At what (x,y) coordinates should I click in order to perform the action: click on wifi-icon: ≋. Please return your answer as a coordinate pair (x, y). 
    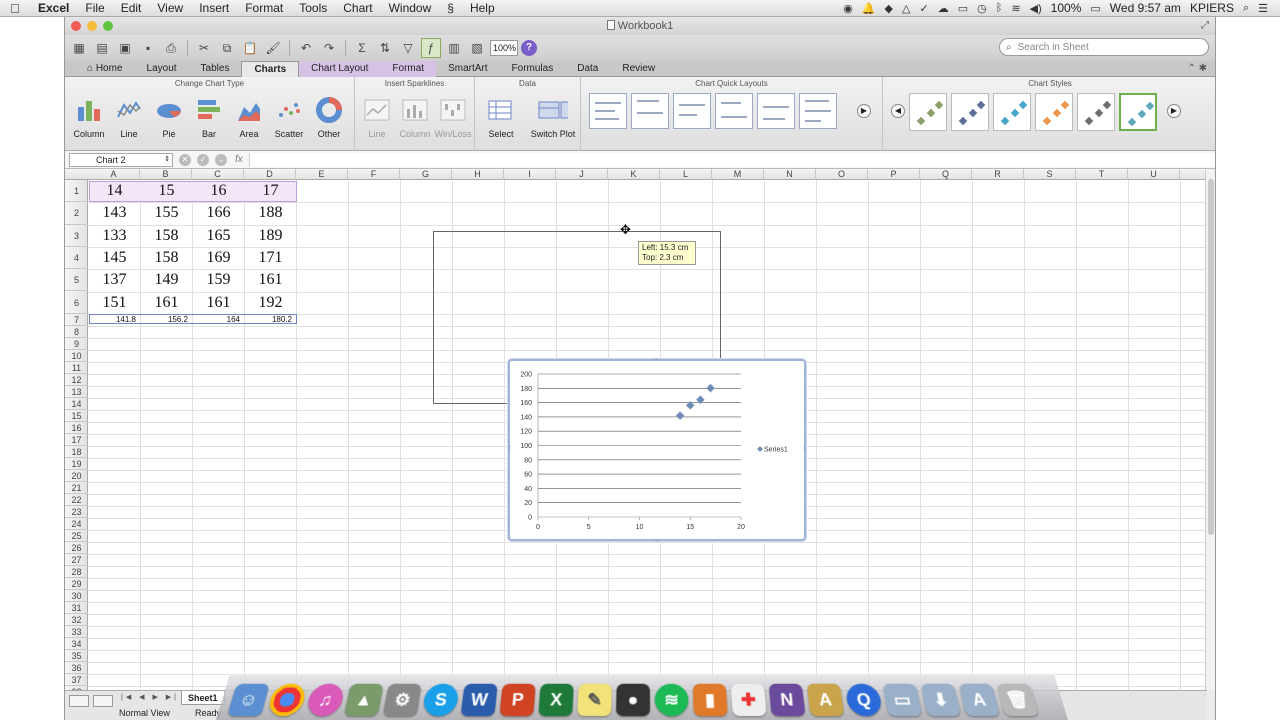
    Looking at the image, I should click on (1015, 8).